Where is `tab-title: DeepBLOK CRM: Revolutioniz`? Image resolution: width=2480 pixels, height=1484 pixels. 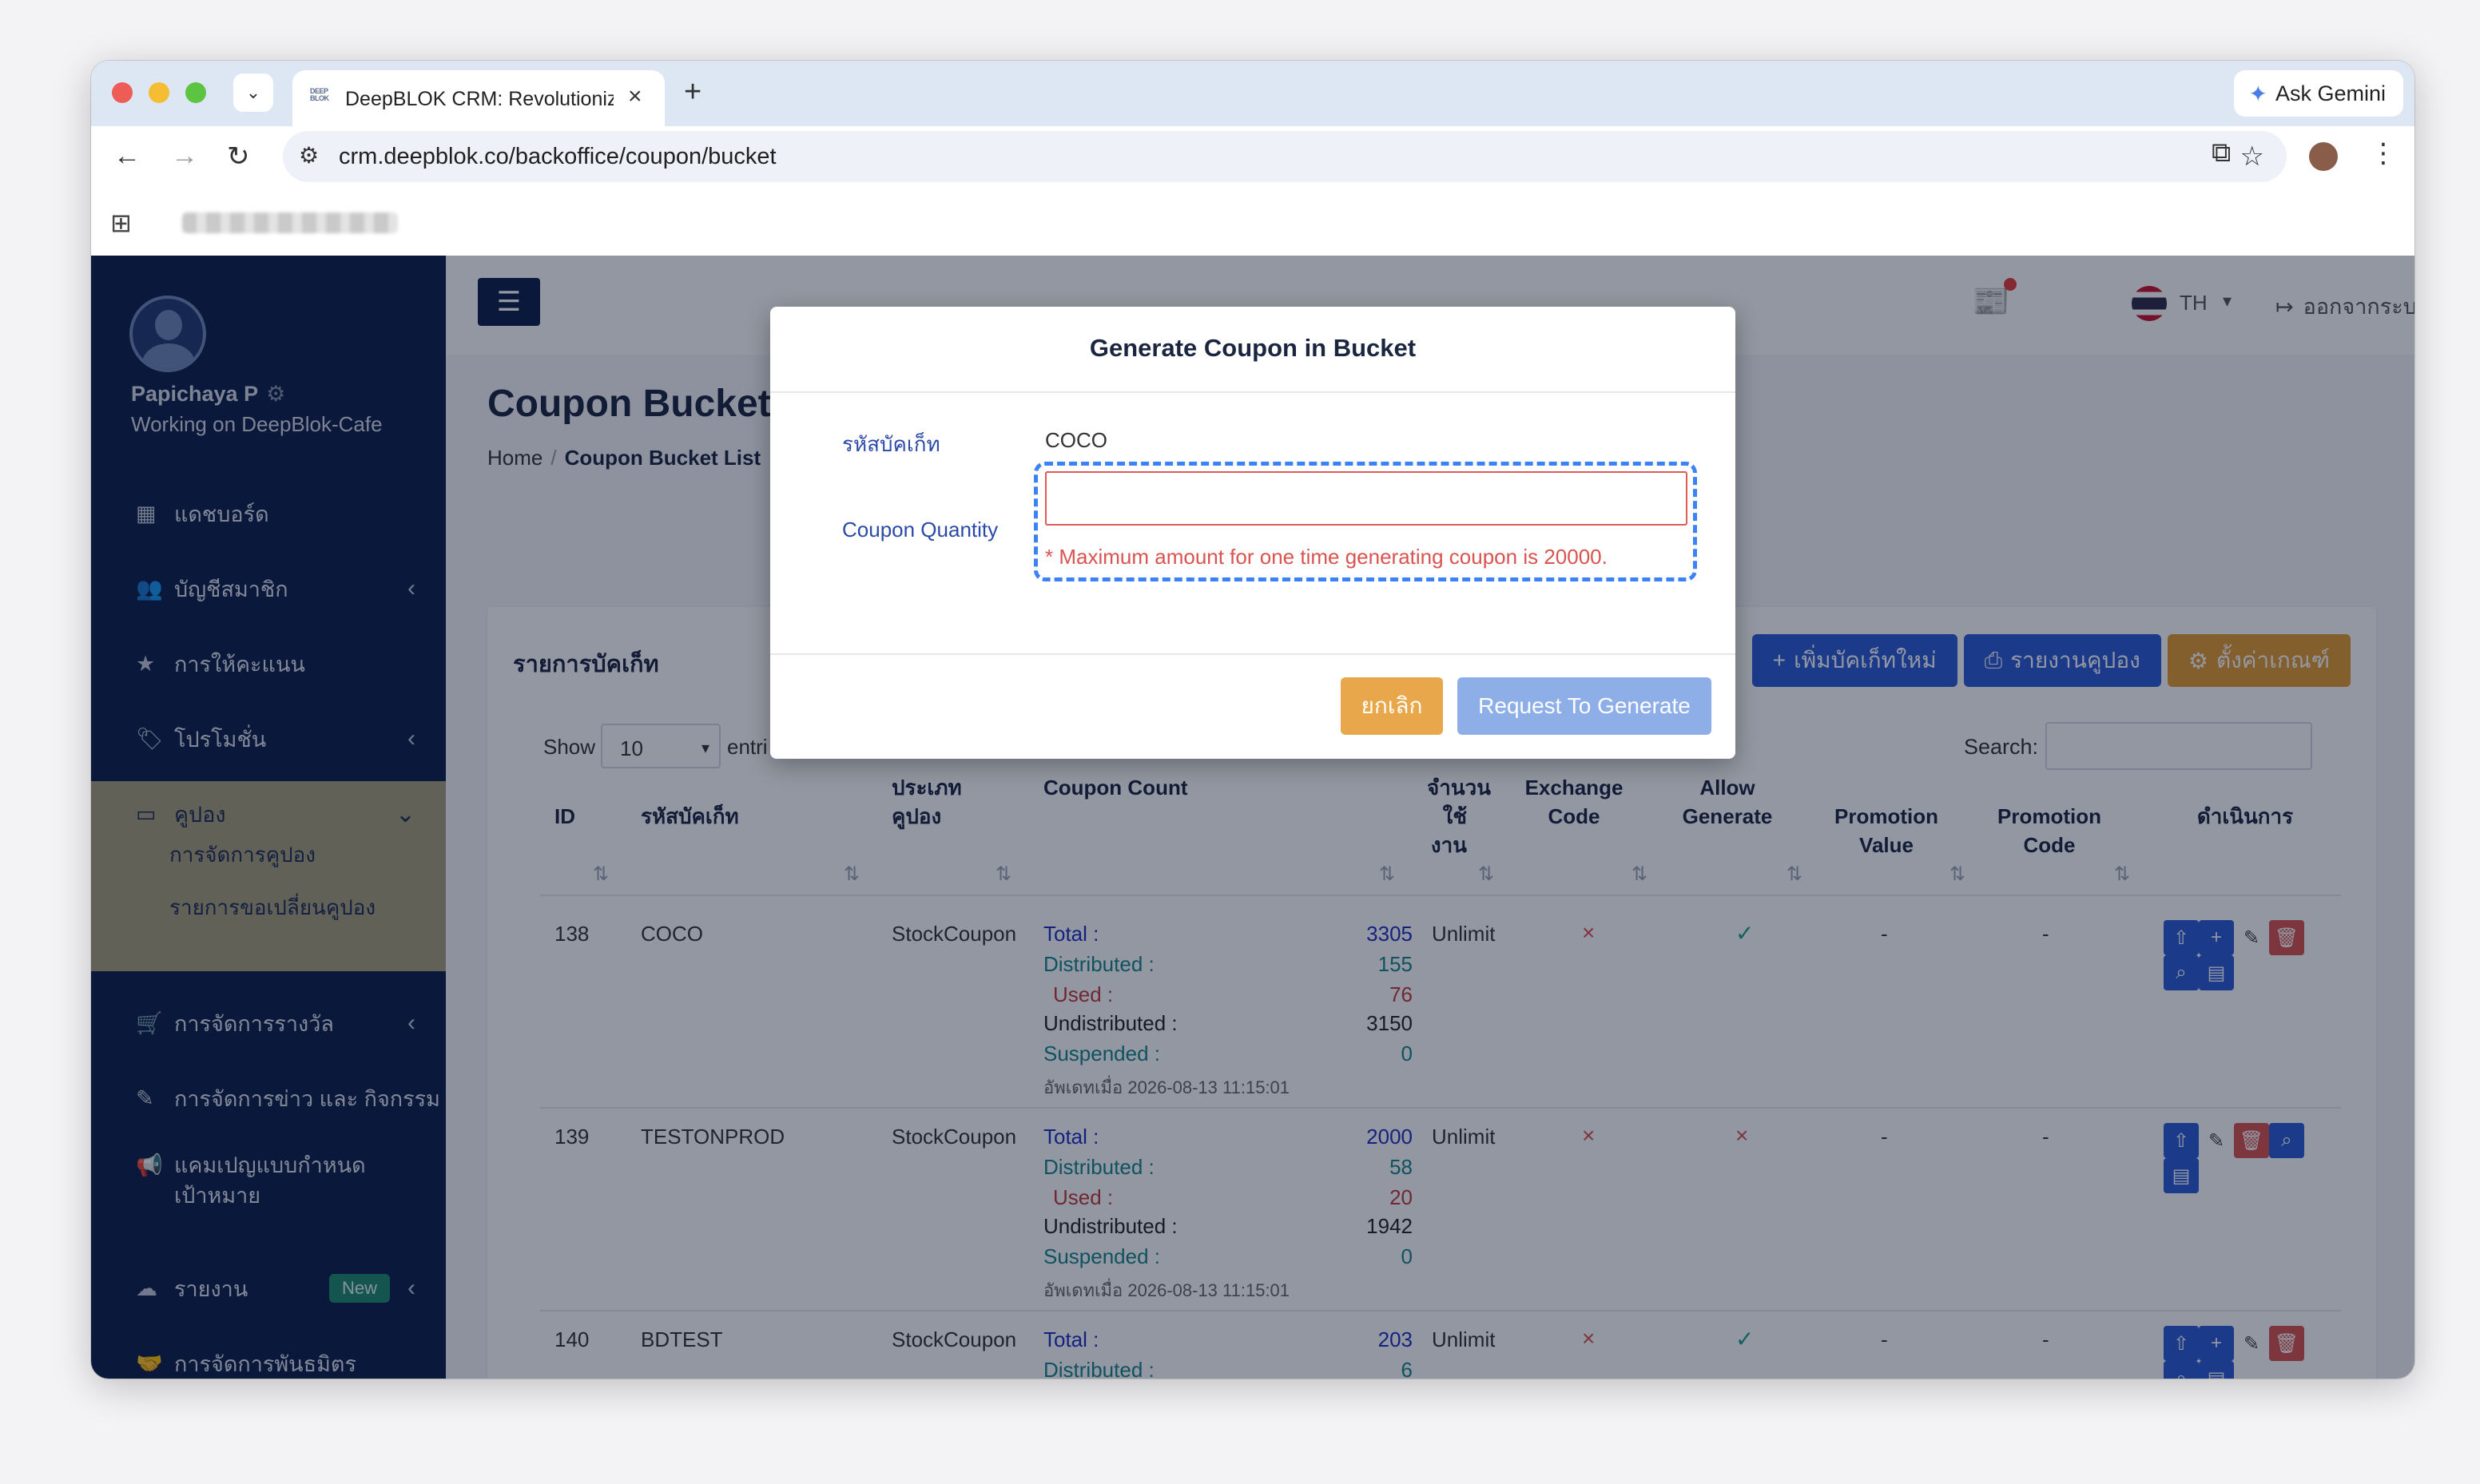
tab-title: DeepBLOK CRM: Revolutioniz is located at coordinates (480, 99).